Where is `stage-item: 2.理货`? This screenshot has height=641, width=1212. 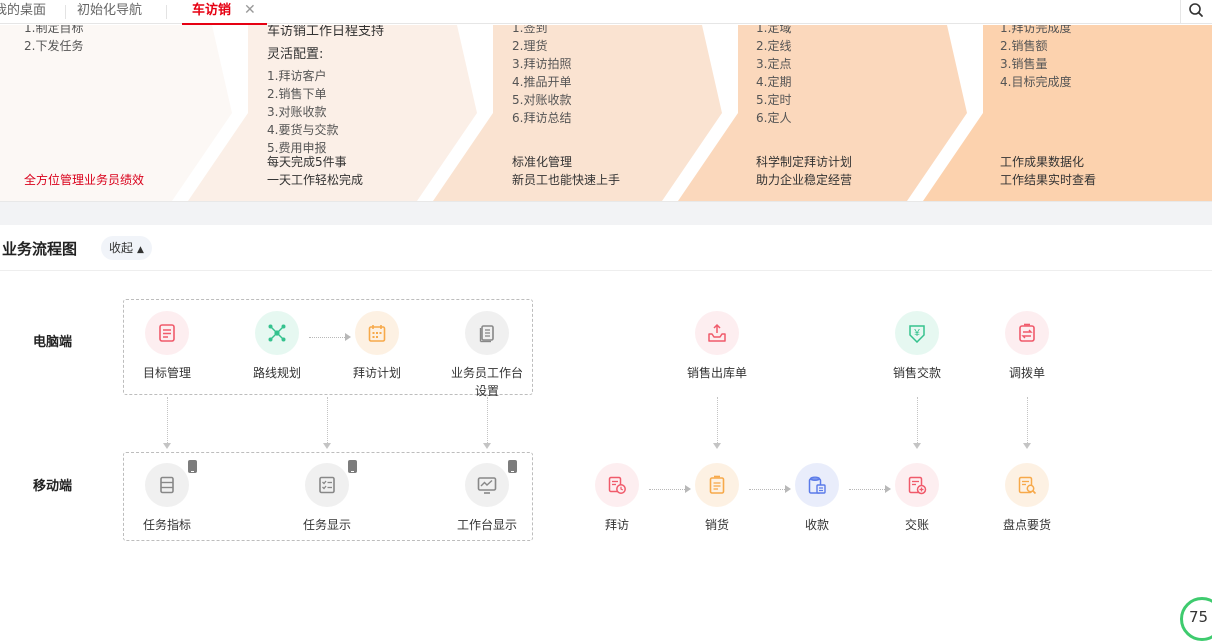 stage-item: 2.理货 is located at coordinates (530, 46).